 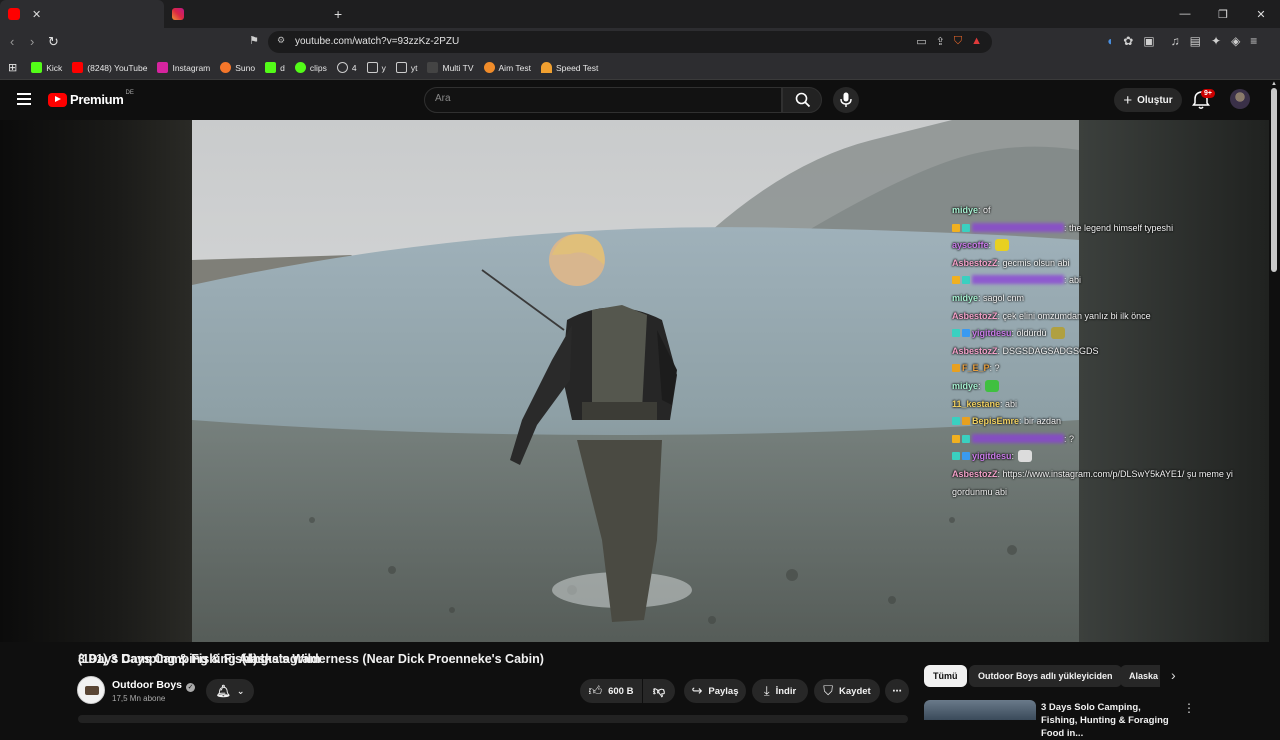 What do you see at coordinates (254, 40) in the screenshot?
I see `bookmark-icon: ⚑` at bounding box center [254, 40].